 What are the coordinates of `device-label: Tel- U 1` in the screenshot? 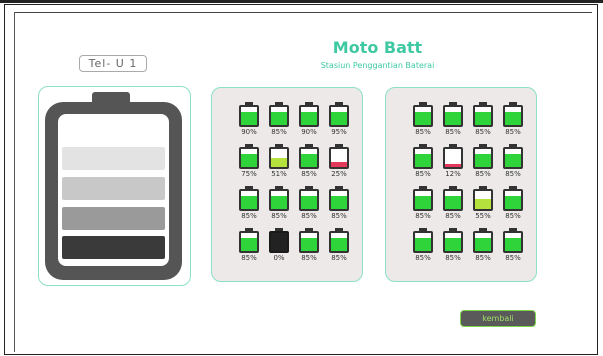 It's located at (113, 63).